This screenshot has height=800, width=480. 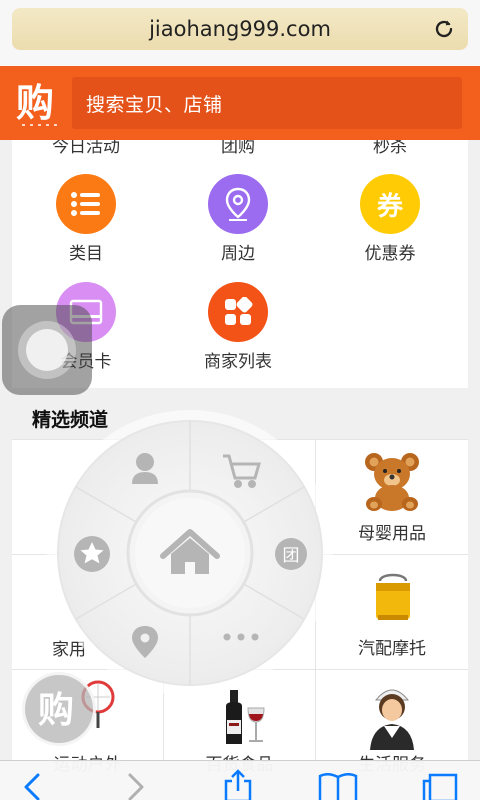 I want to click on more-icon, so click(x=241, y=637).